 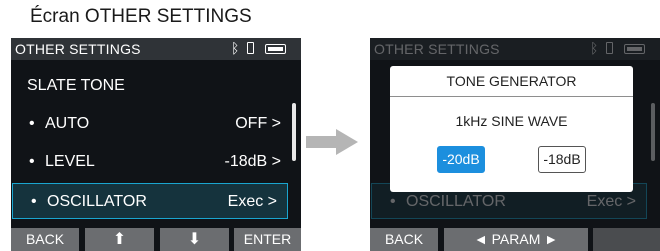 I want to click on menu-item-value: OFF >, so click(x=258, y=123).